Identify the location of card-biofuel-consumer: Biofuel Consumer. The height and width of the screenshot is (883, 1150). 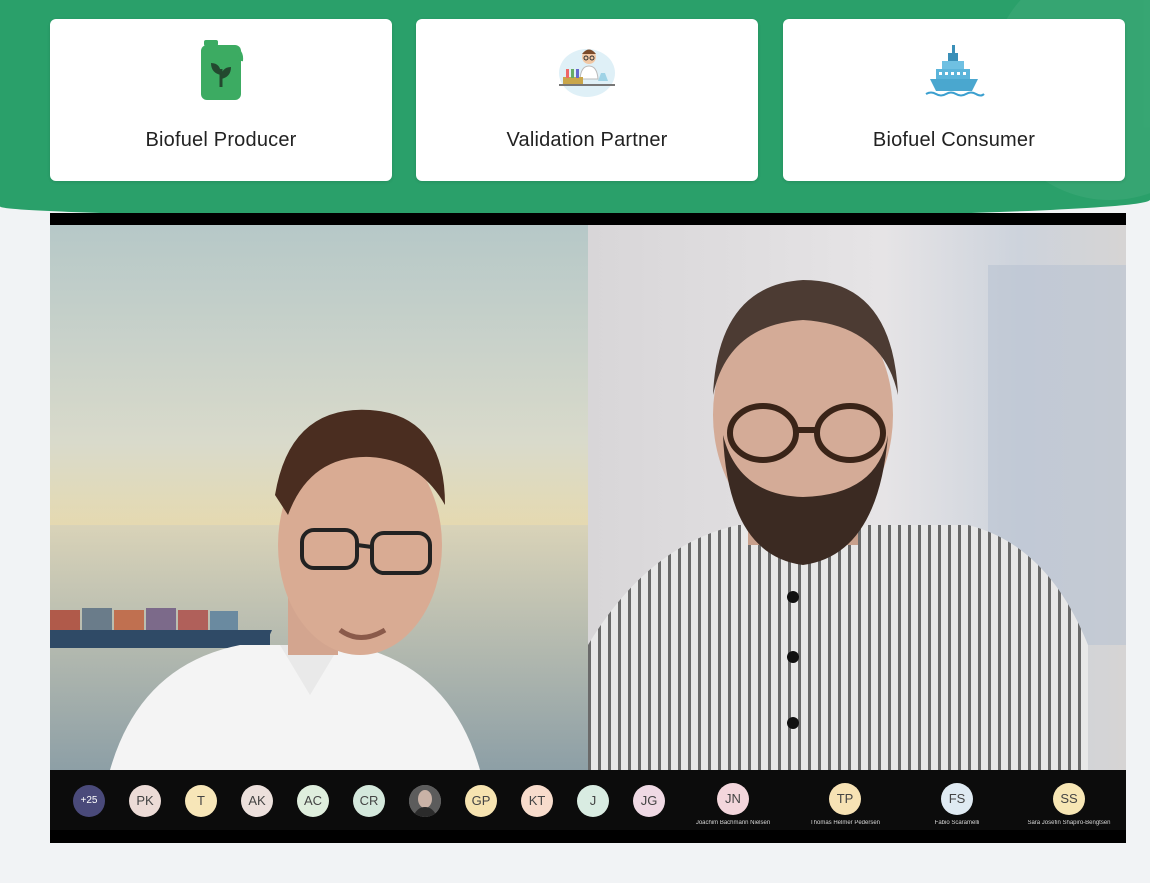
(954, 100).